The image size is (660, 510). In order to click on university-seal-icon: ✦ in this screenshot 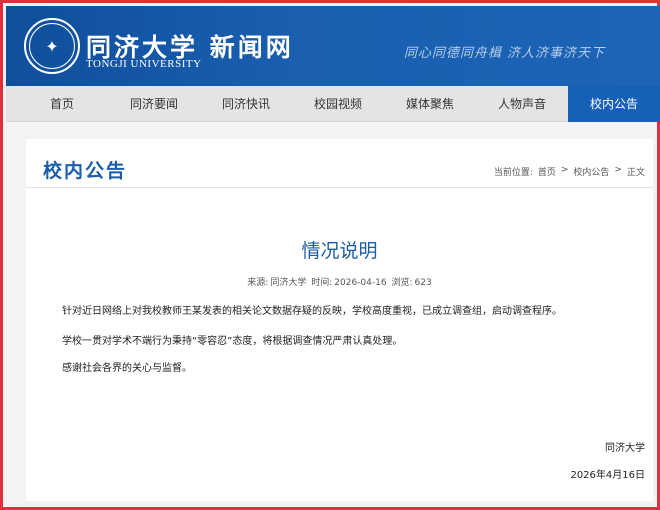, I will do `click(52, 46)`.